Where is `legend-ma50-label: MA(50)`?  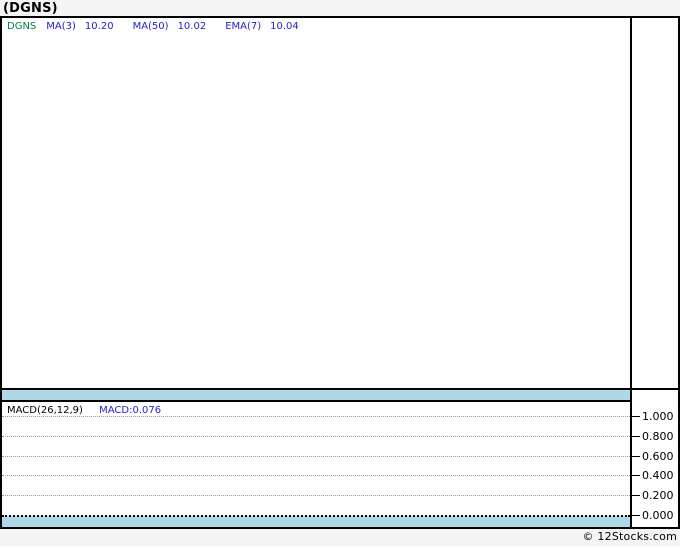 legend-ma50-label: MA(50) is located at coordinates (150, 26).